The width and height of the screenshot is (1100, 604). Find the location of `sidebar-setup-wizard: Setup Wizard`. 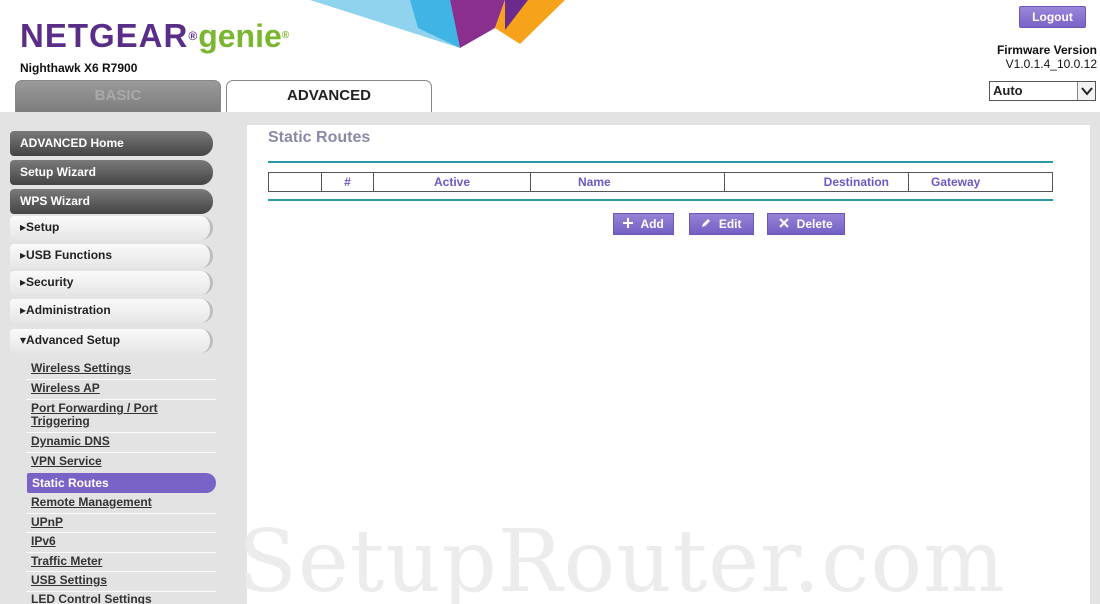

sidebar-setup-wizard: Setup Wizard is located at coordinates (111, 172).